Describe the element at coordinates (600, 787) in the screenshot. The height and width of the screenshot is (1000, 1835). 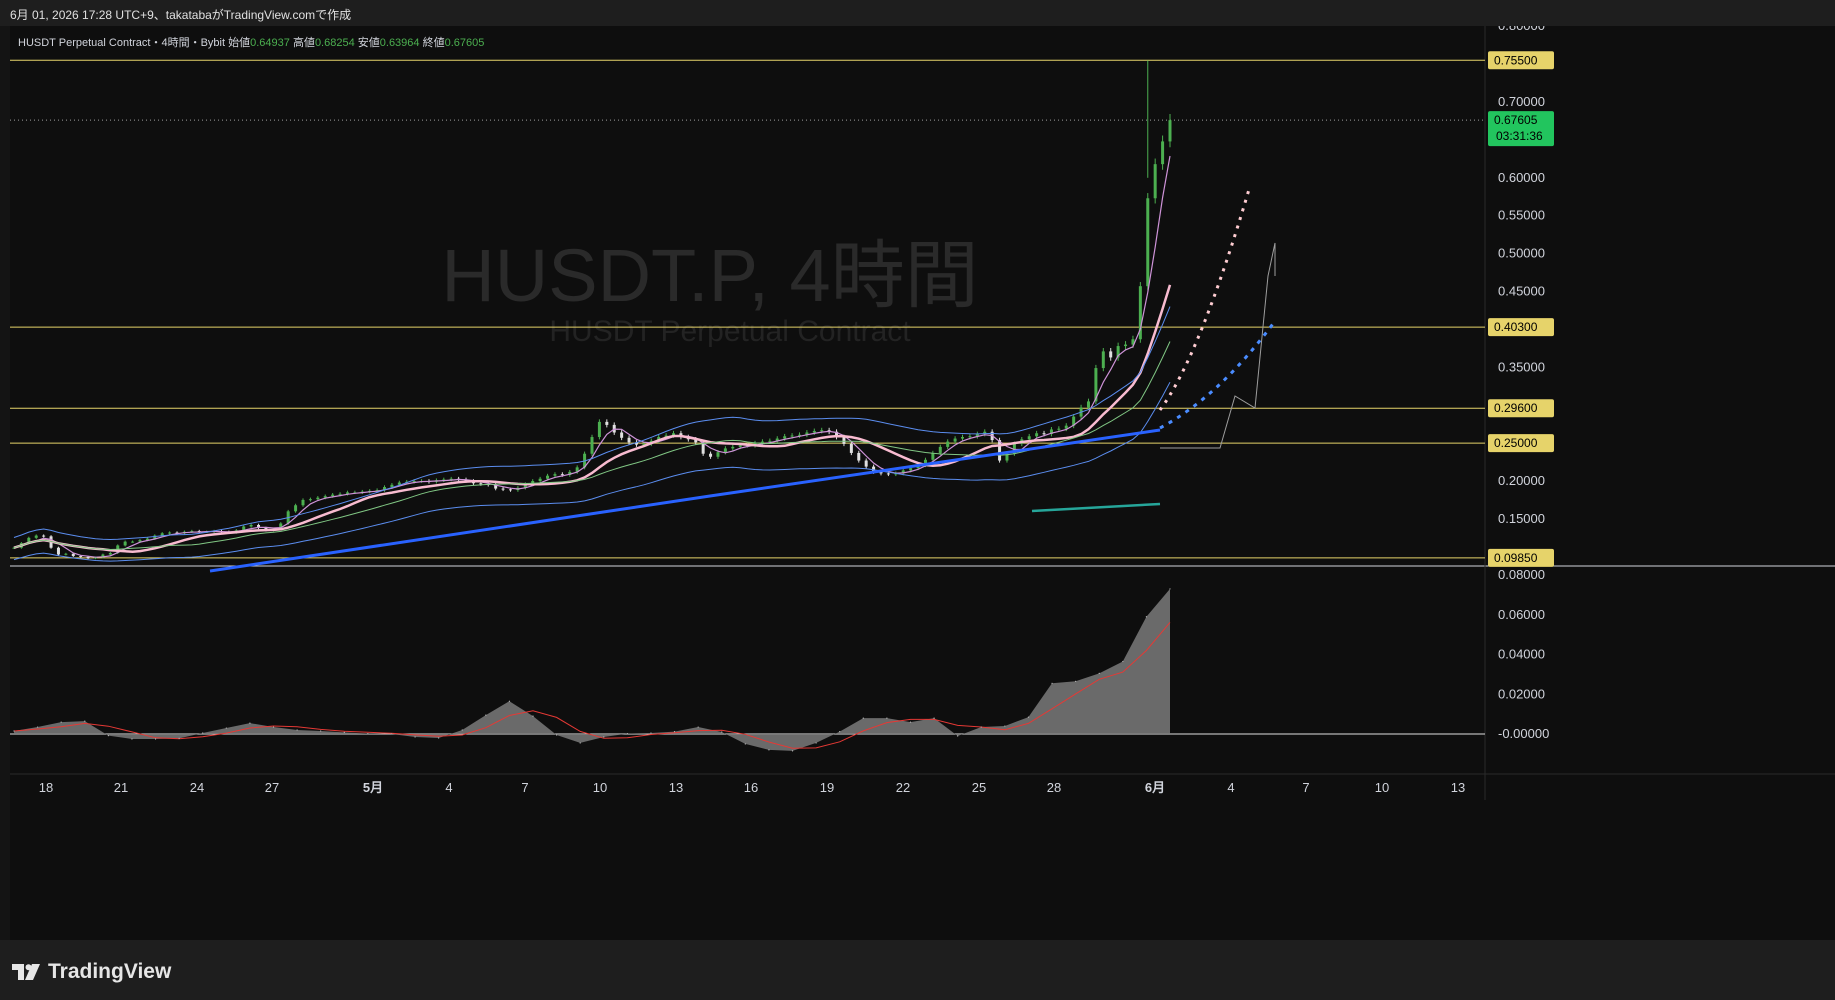
I see `time-tick-label-7: 10` at that location.